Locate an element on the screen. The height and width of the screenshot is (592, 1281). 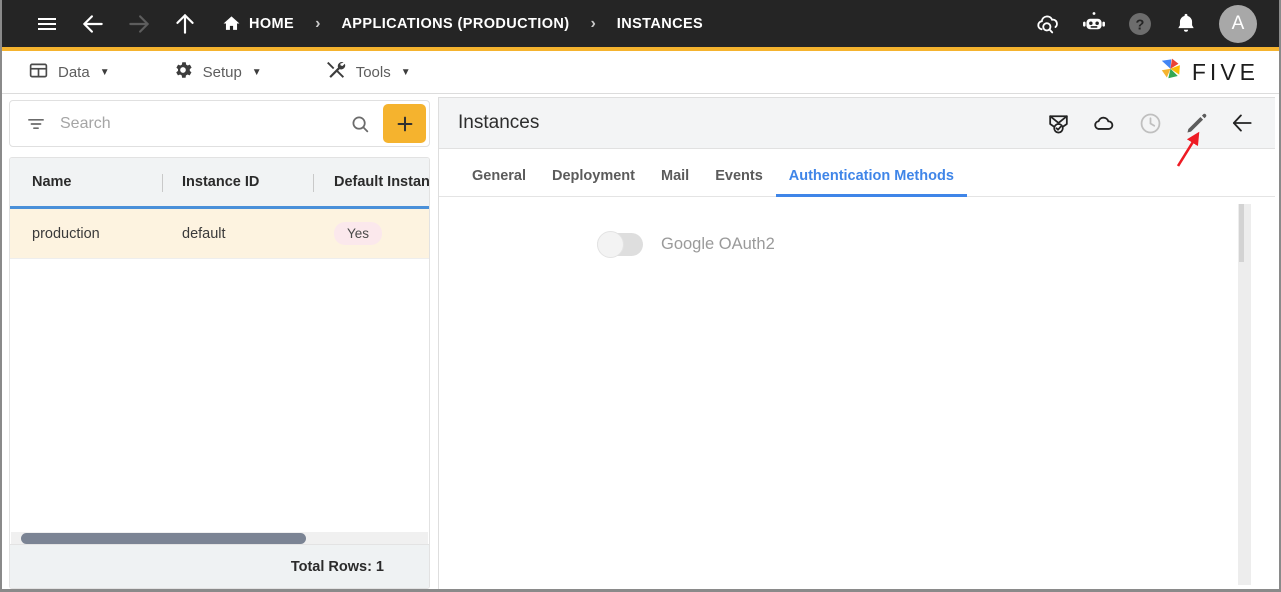
menu-icon is located at coordinates (47, 24).